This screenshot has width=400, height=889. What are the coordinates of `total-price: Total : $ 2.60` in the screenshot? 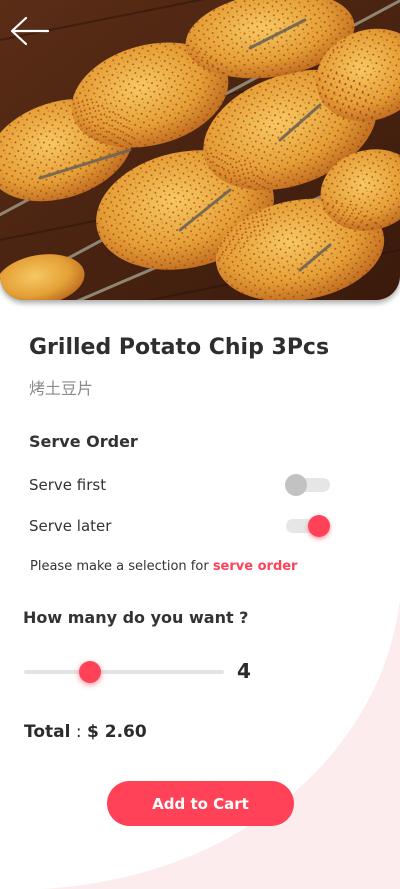 It's located at (85, 732).